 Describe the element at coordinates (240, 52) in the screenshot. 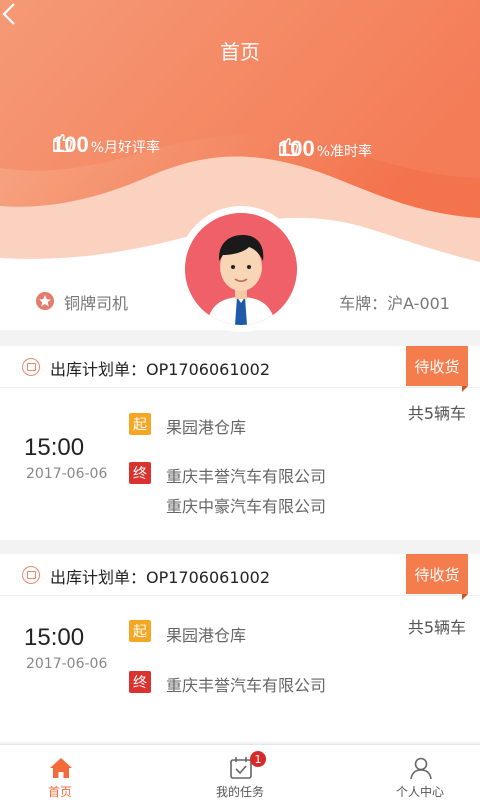

I see `page-title: 首页` at that location.